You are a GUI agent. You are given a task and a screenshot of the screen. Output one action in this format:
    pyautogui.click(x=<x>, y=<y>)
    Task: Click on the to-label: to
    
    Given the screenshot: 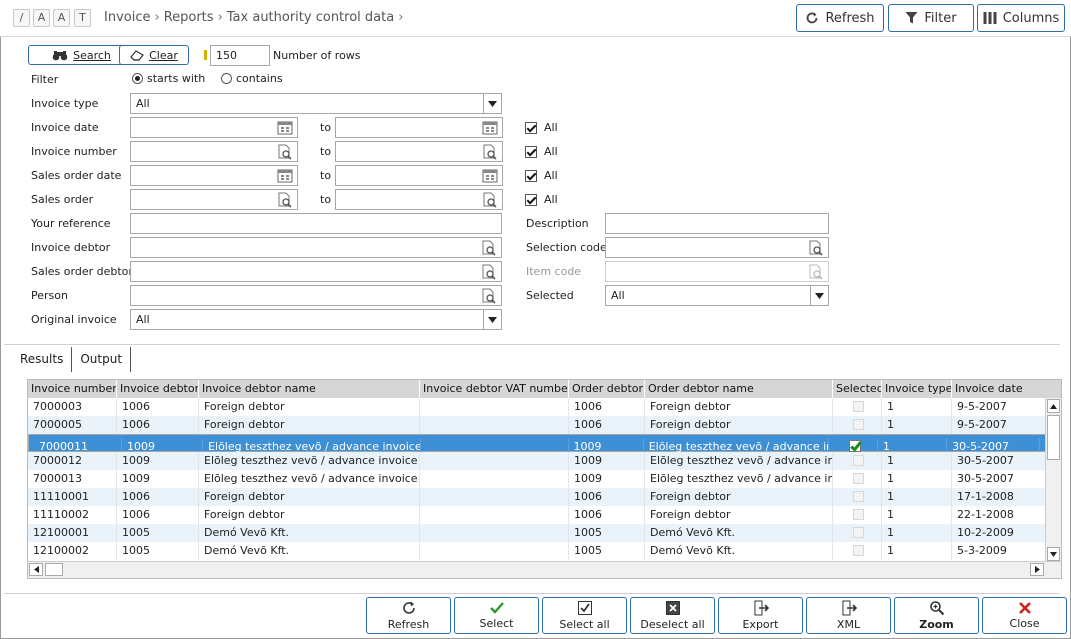 What is the action you would take?
    pyautogui.click(x=326, y=127)
    